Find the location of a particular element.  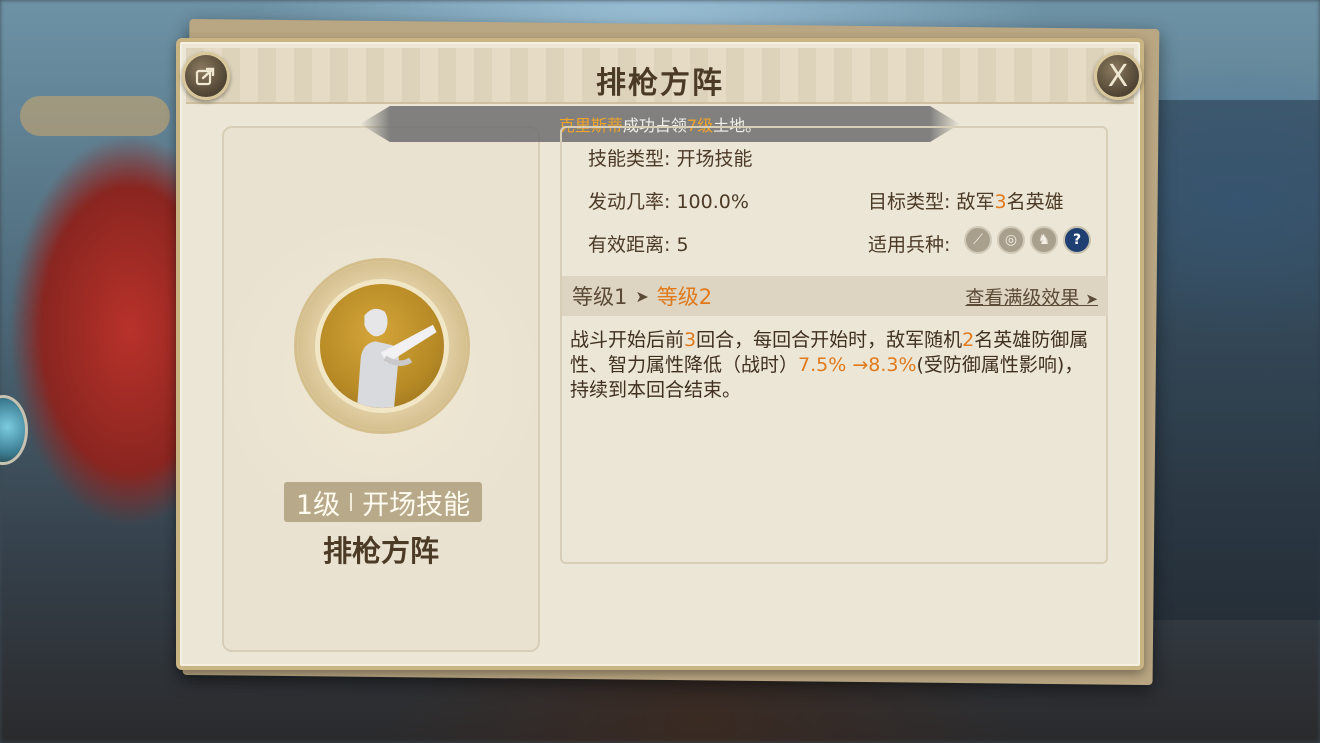

skill-name: 排枪方阵 is located at coordinates (380, 551).